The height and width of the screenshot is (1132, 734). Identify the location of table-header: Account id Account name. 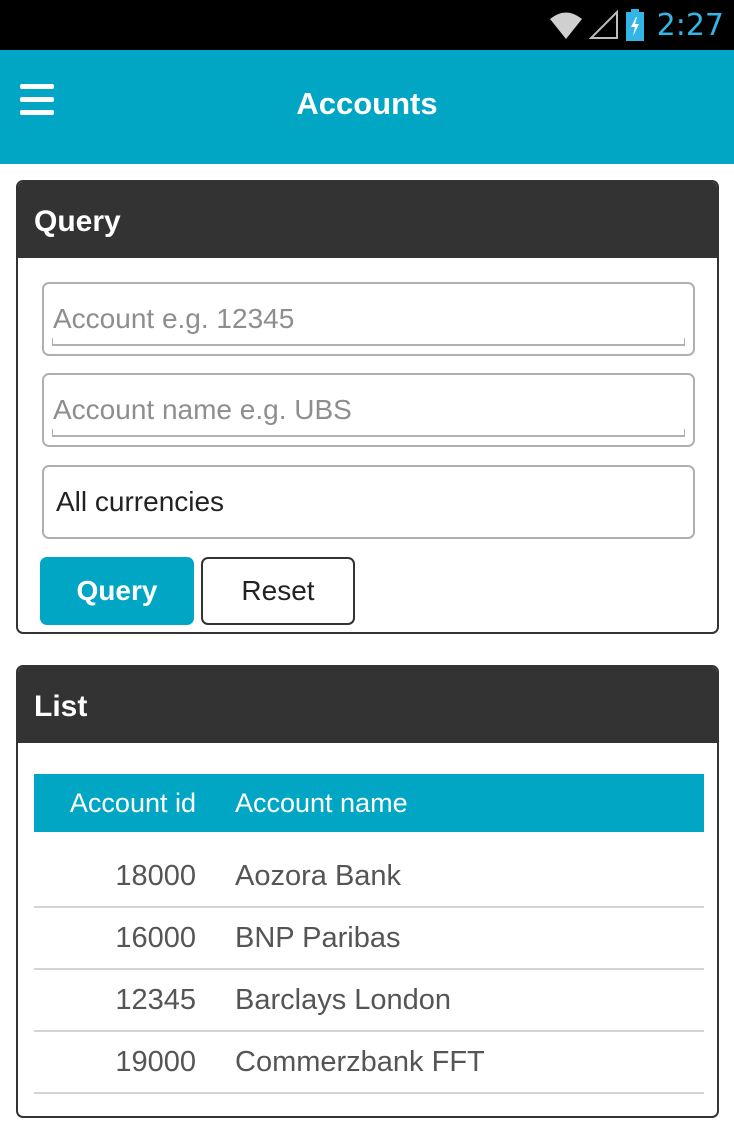
(369, 803).